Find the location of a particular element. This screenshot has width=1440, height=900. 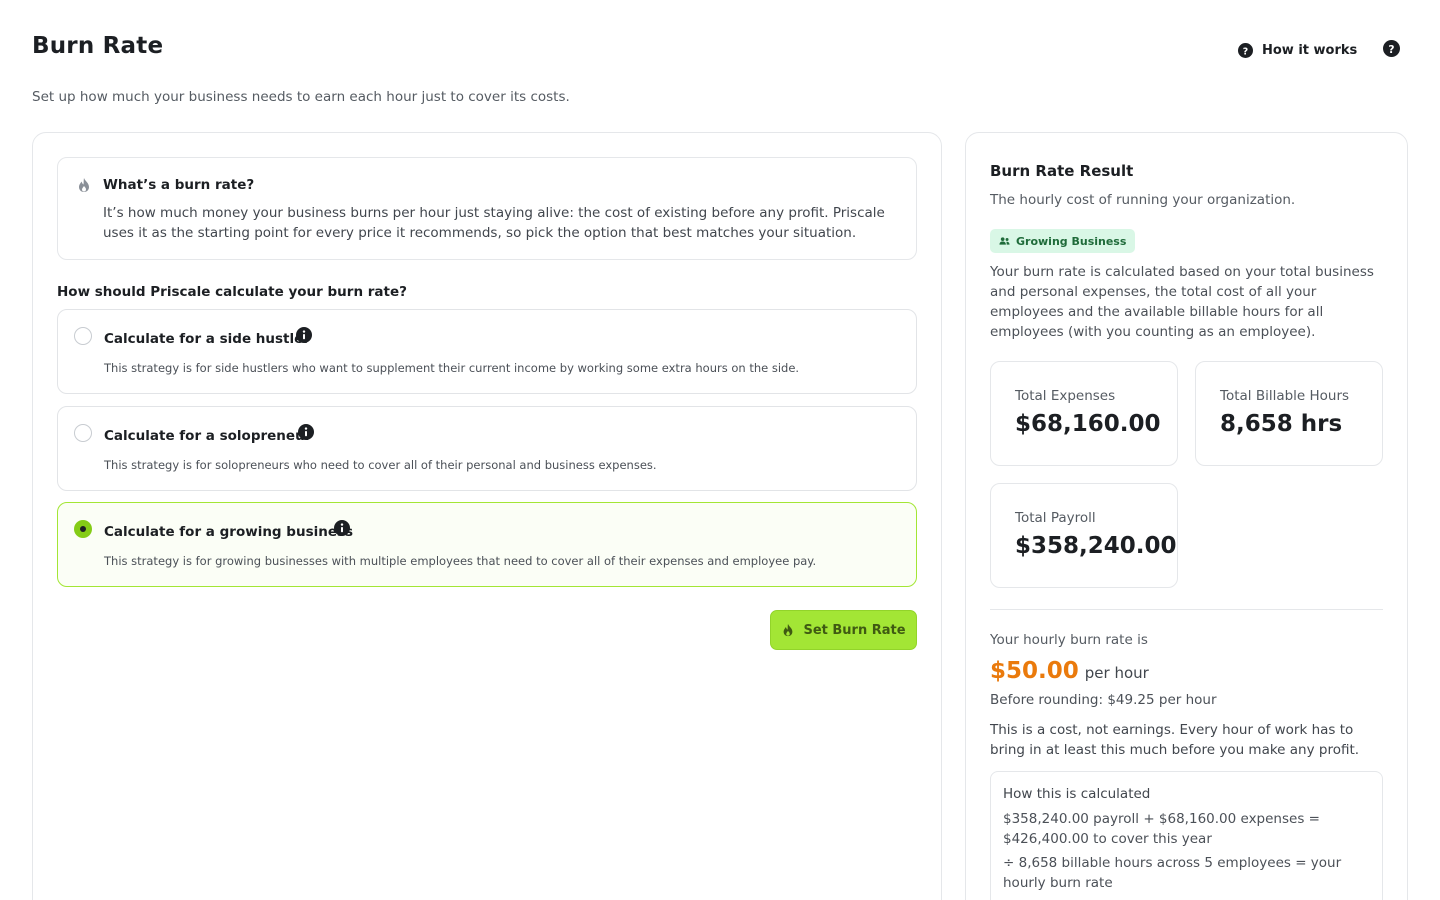

users-icon is located at coordinates (1004, 241).